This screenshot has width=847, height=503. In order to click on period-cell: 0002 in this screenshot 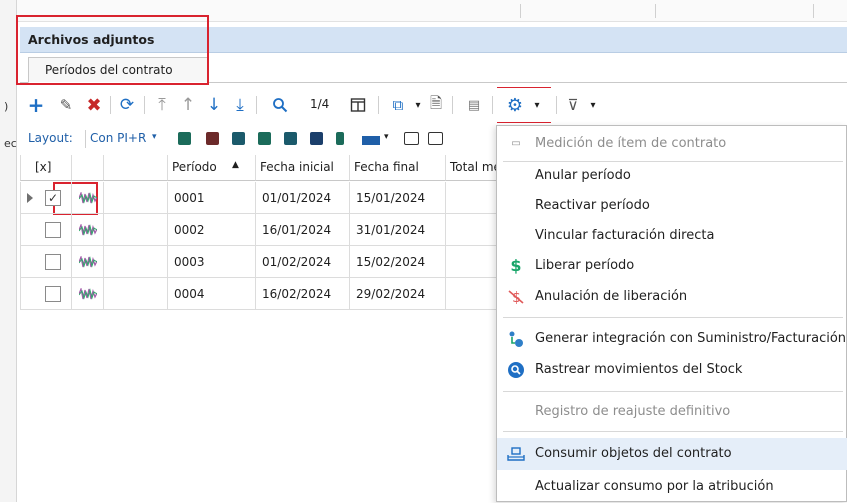, I will do `click(212, 230)`.